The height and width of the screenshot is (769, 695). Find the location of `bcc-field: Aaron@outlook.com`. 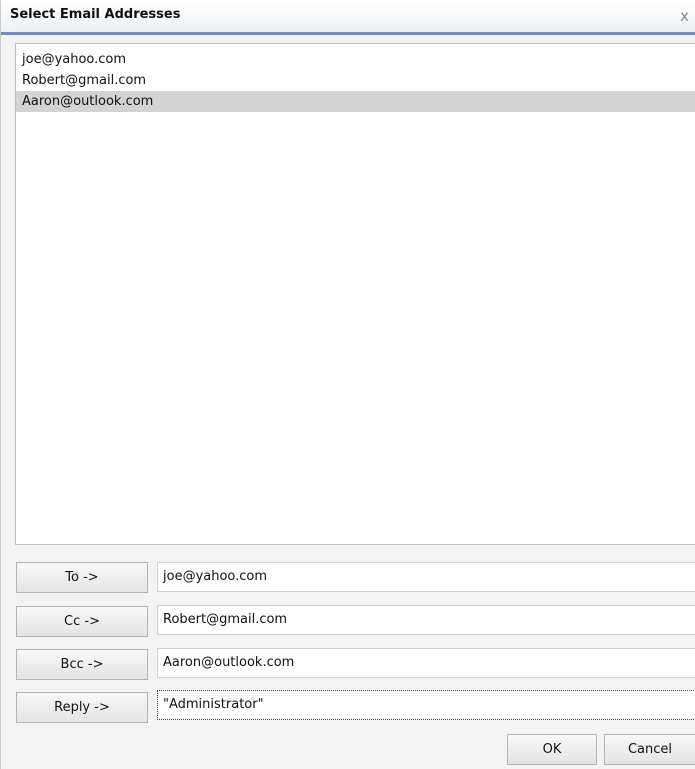

bcc-field: Aaron@outlook.com is located at coordinates (426, 663).